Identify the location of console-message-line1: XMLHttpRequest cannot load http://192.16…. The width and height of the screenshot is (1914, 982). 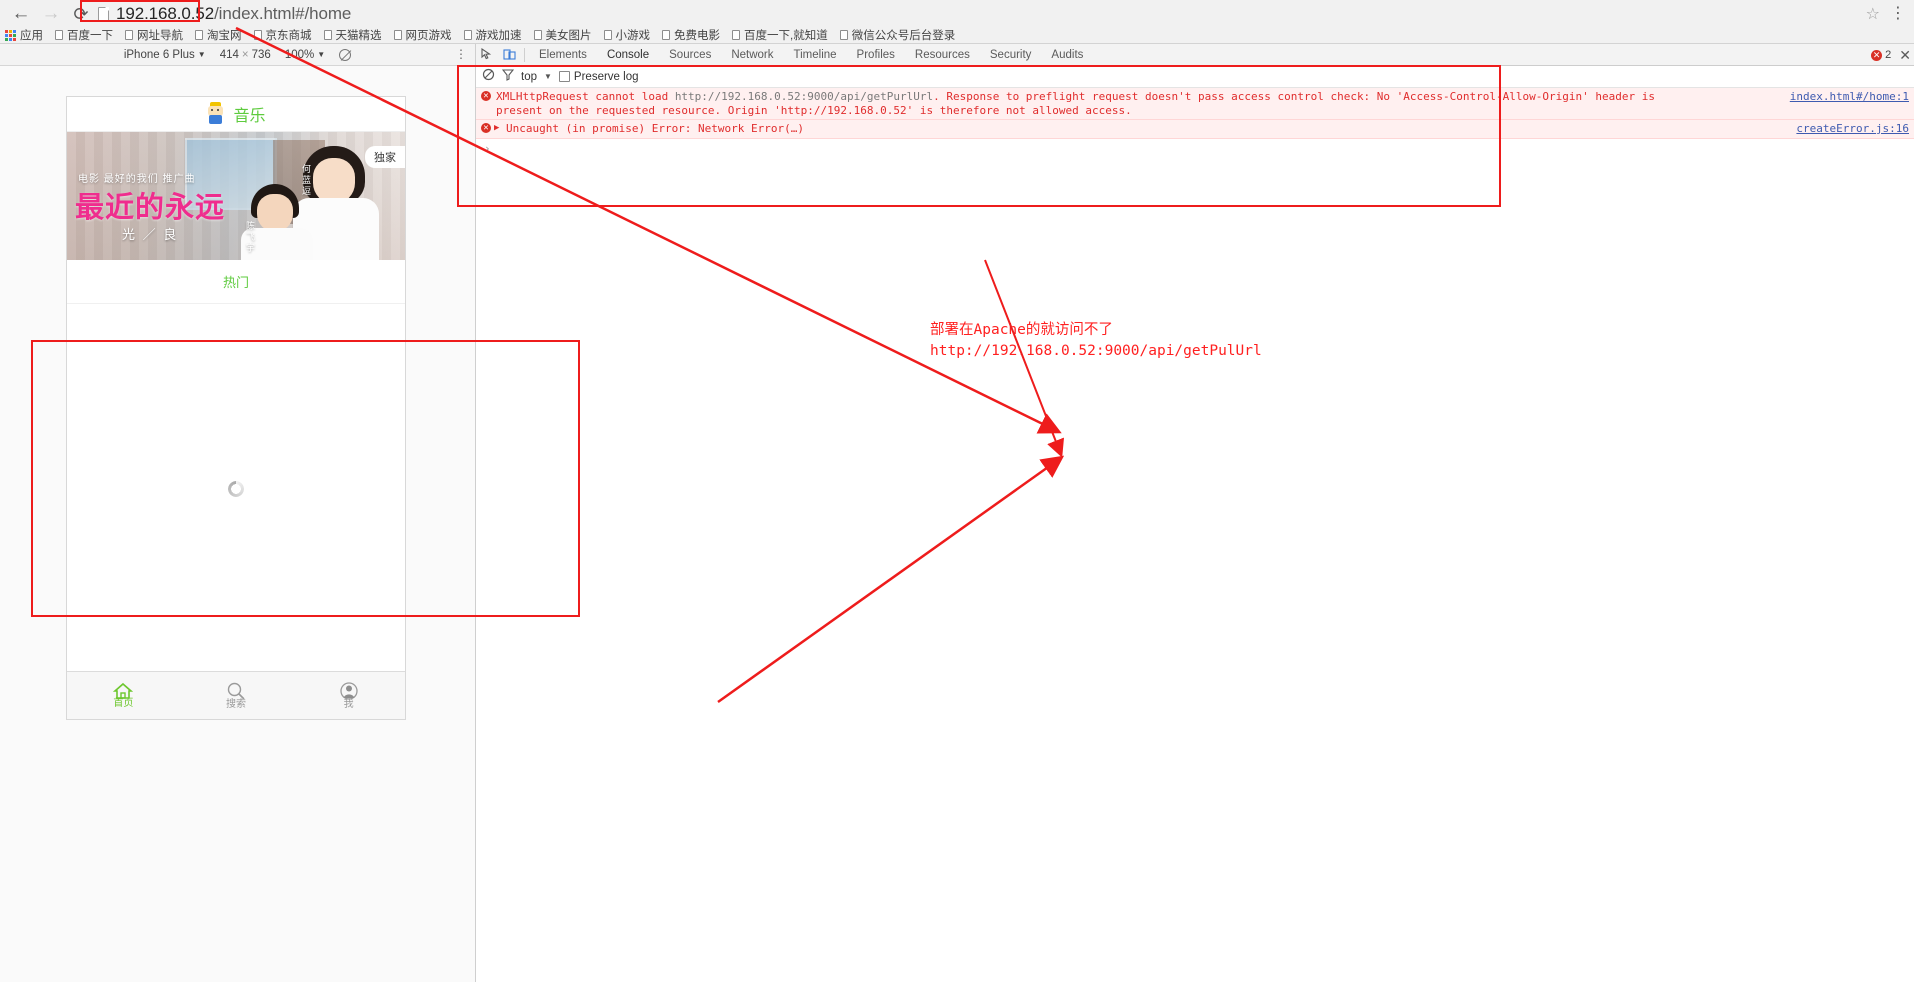
(1105, 97).